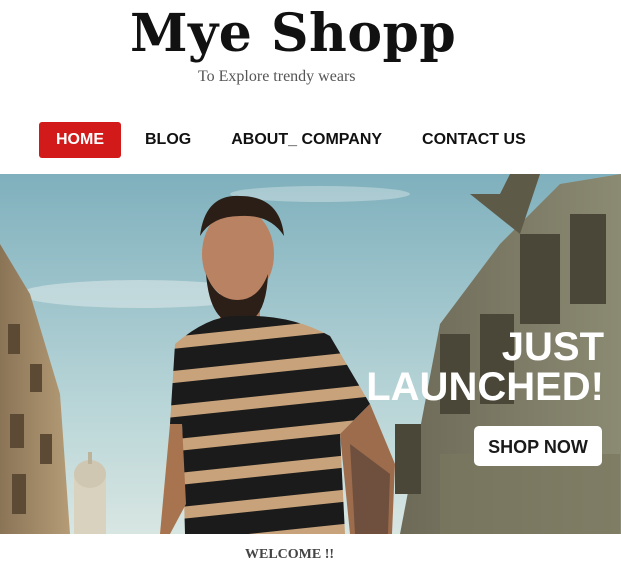  I want to click on nav-home: HOME, so click(80, 140).